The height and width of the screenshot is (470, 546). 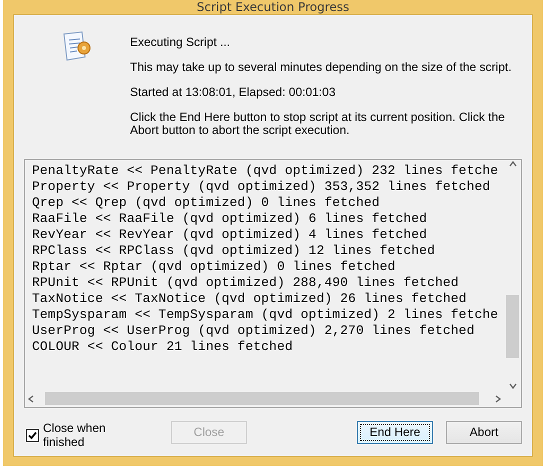 What do you see at coordinates (233, 92) in the screenshot?
I see `message-text: Started at 13:08:01, Elapsed: 00:01:03` at bounding box center [233, 92].